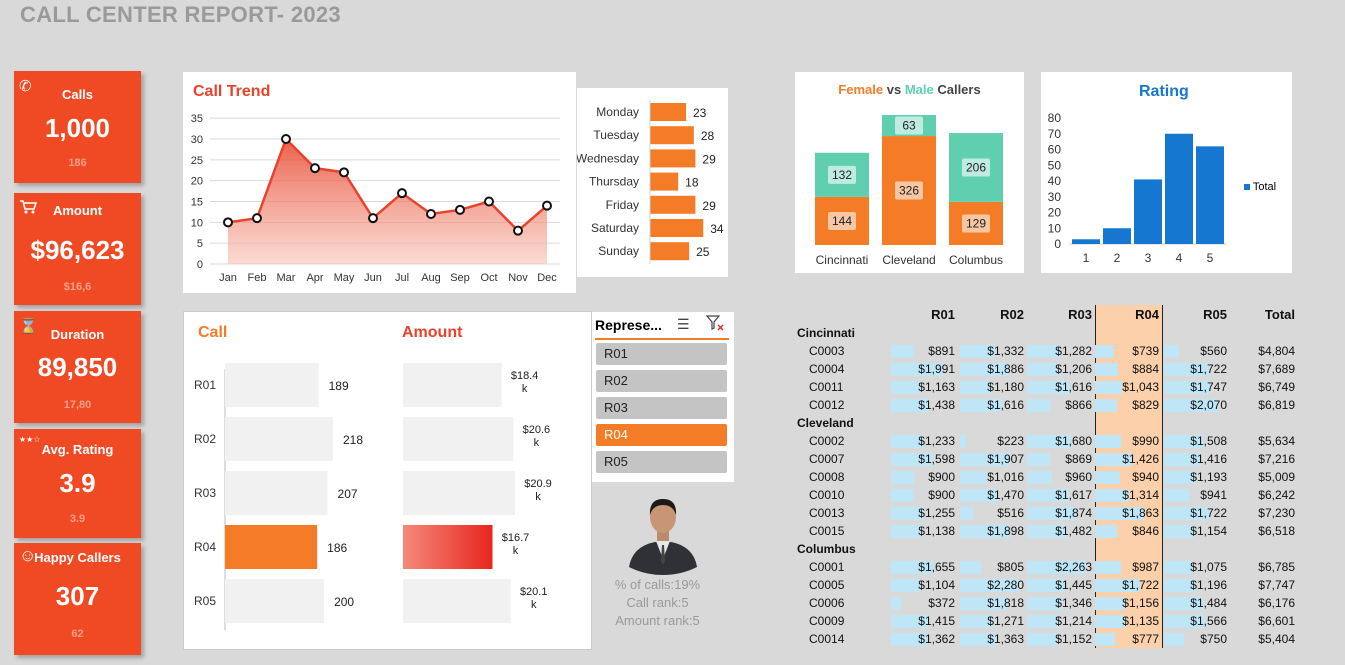 This screenshot has width=1345, height=665. I want to click on value-cell: $1,233, so click(936, 441).